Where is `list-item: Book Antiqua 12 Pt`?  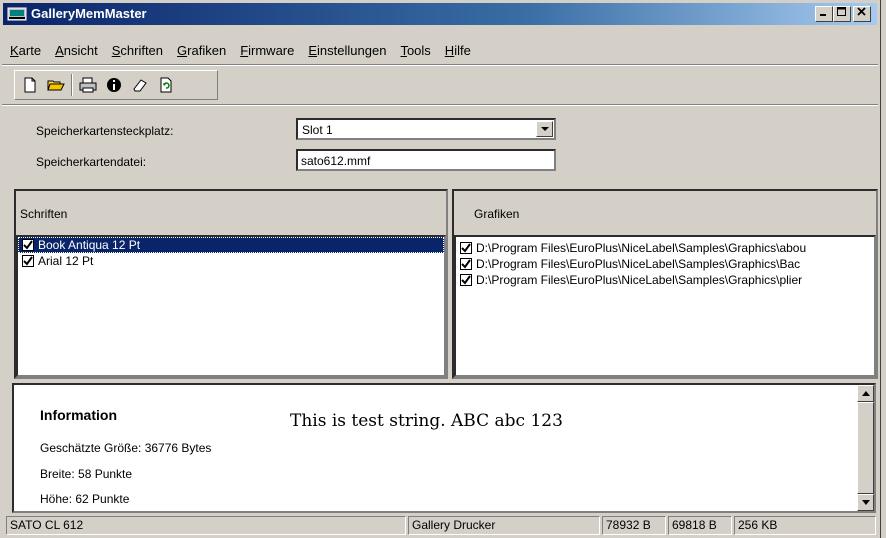
list-item: Book Antiqua 12 Pt is located at coordinates (231, 245).